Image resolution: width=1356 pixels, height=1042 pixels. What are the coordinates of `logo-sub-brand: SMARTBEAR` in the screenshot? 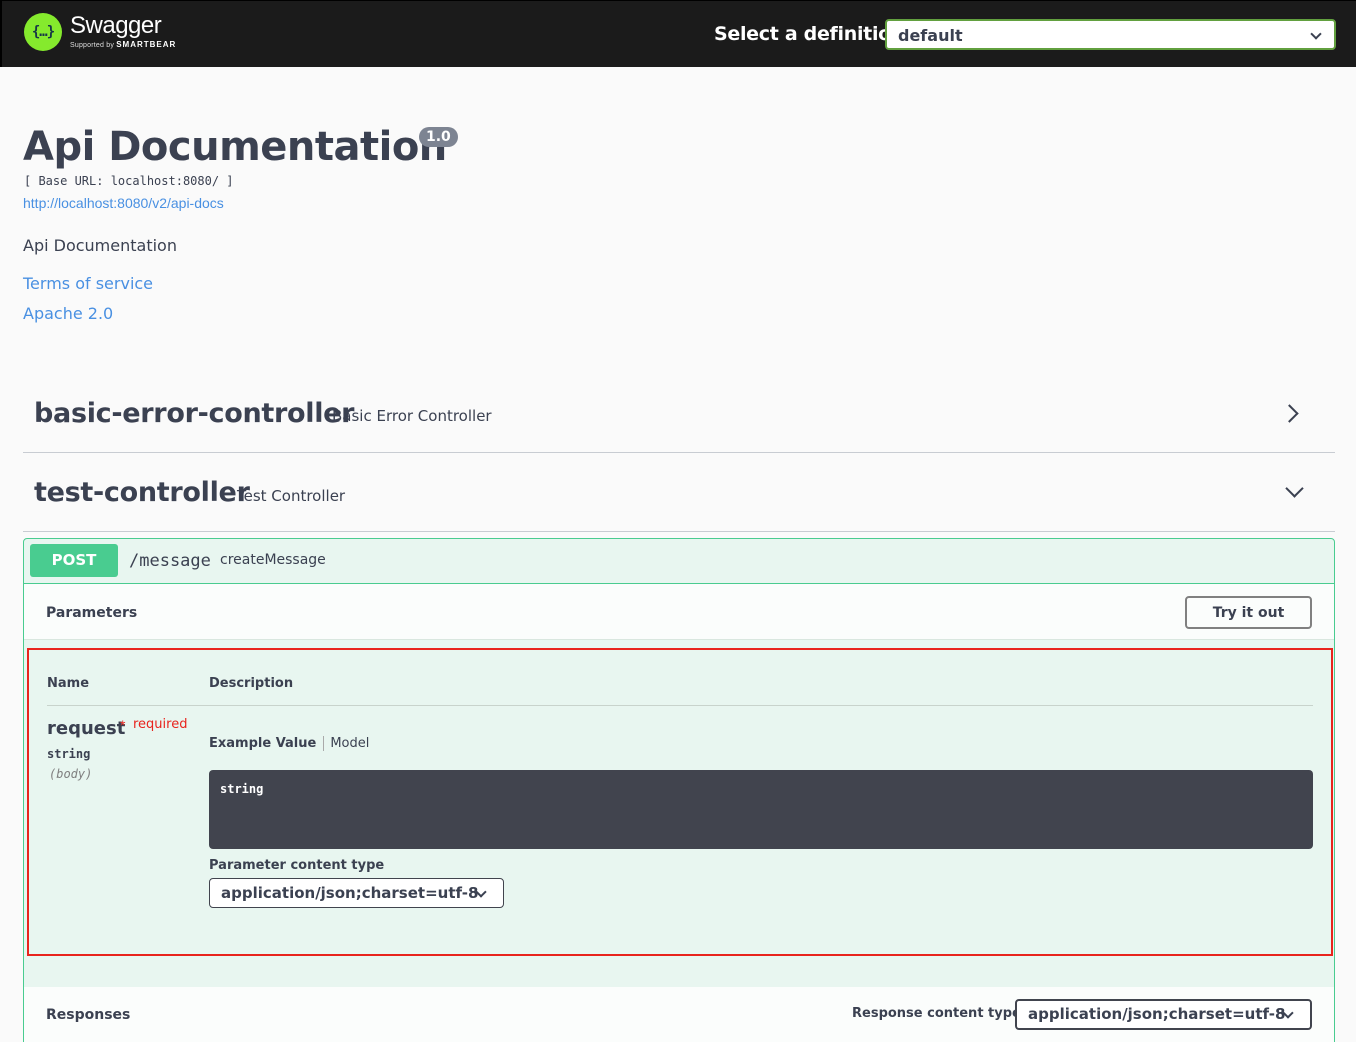 It's located at (146, 44).